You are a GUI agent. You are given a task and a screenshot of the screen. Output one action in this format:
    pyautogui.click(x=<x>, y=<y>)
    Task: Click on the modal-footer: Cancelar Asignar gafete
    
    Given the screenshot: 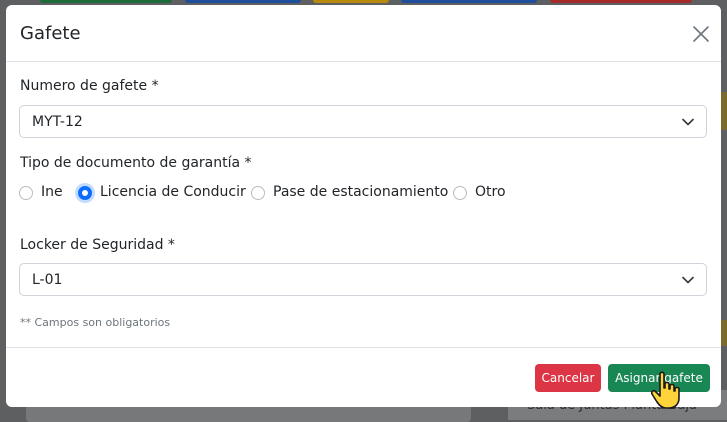 What is the action you would take?
    pyautogui.click(x=363, y=377)
    